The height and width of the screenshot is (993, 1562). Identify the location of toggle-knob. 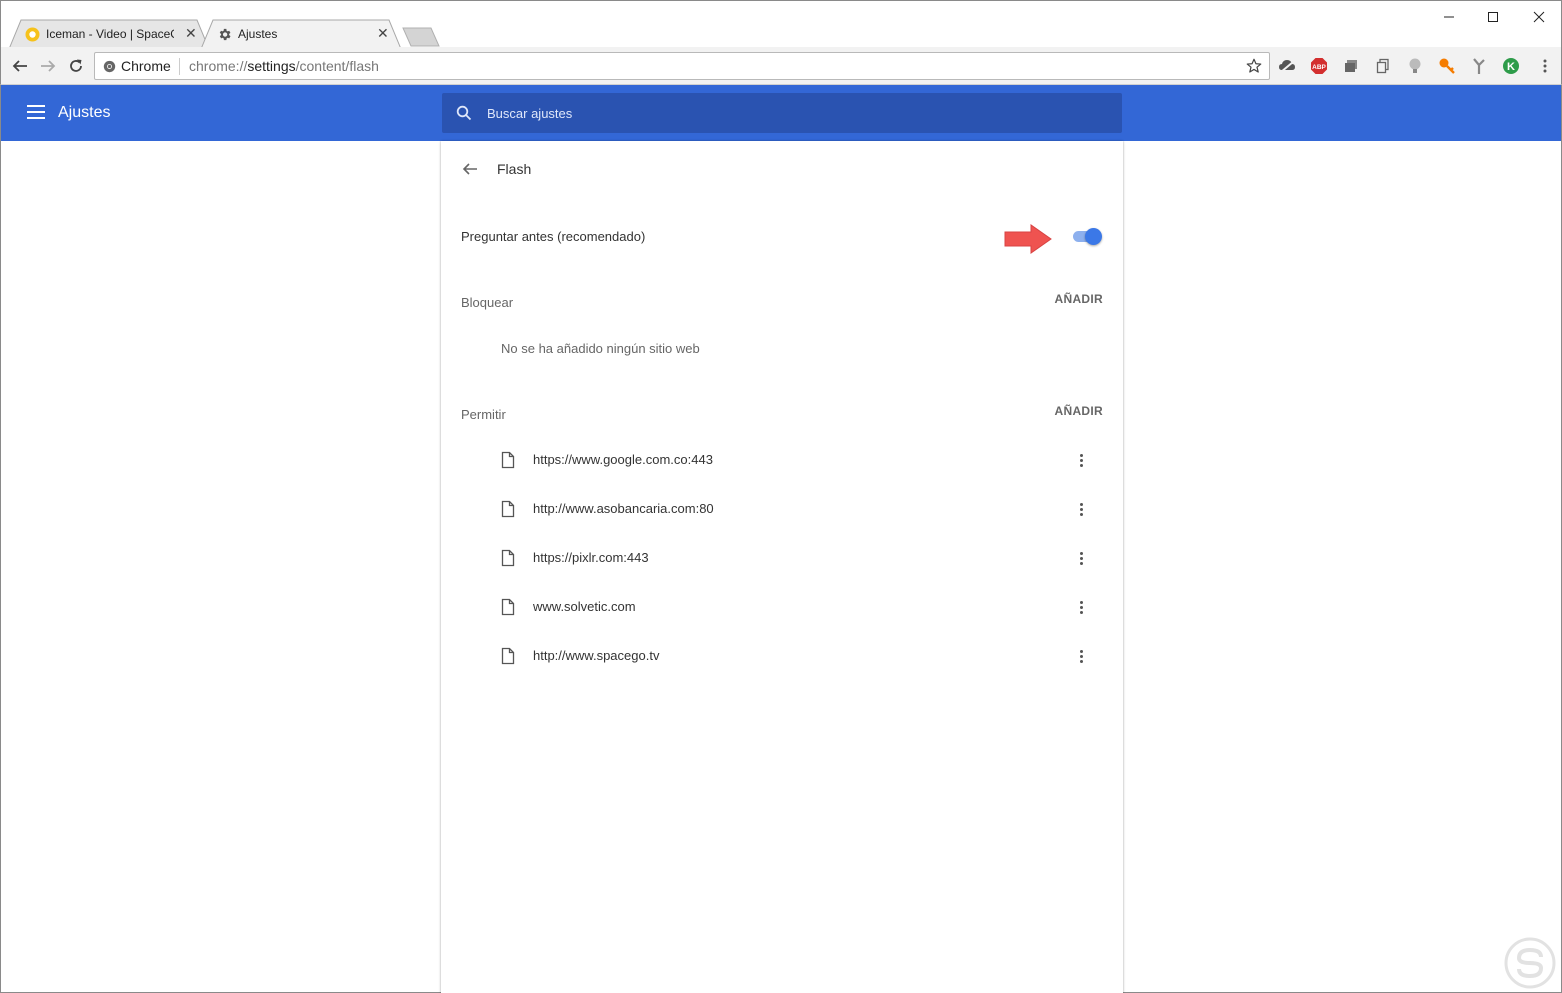
(1093, 236).